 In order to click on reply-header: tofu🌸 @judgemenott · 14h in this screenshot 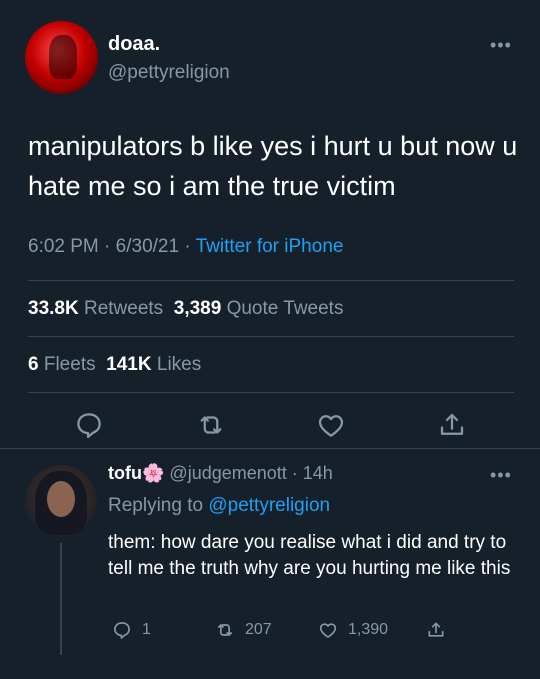, I will do `click(220, 473)`.